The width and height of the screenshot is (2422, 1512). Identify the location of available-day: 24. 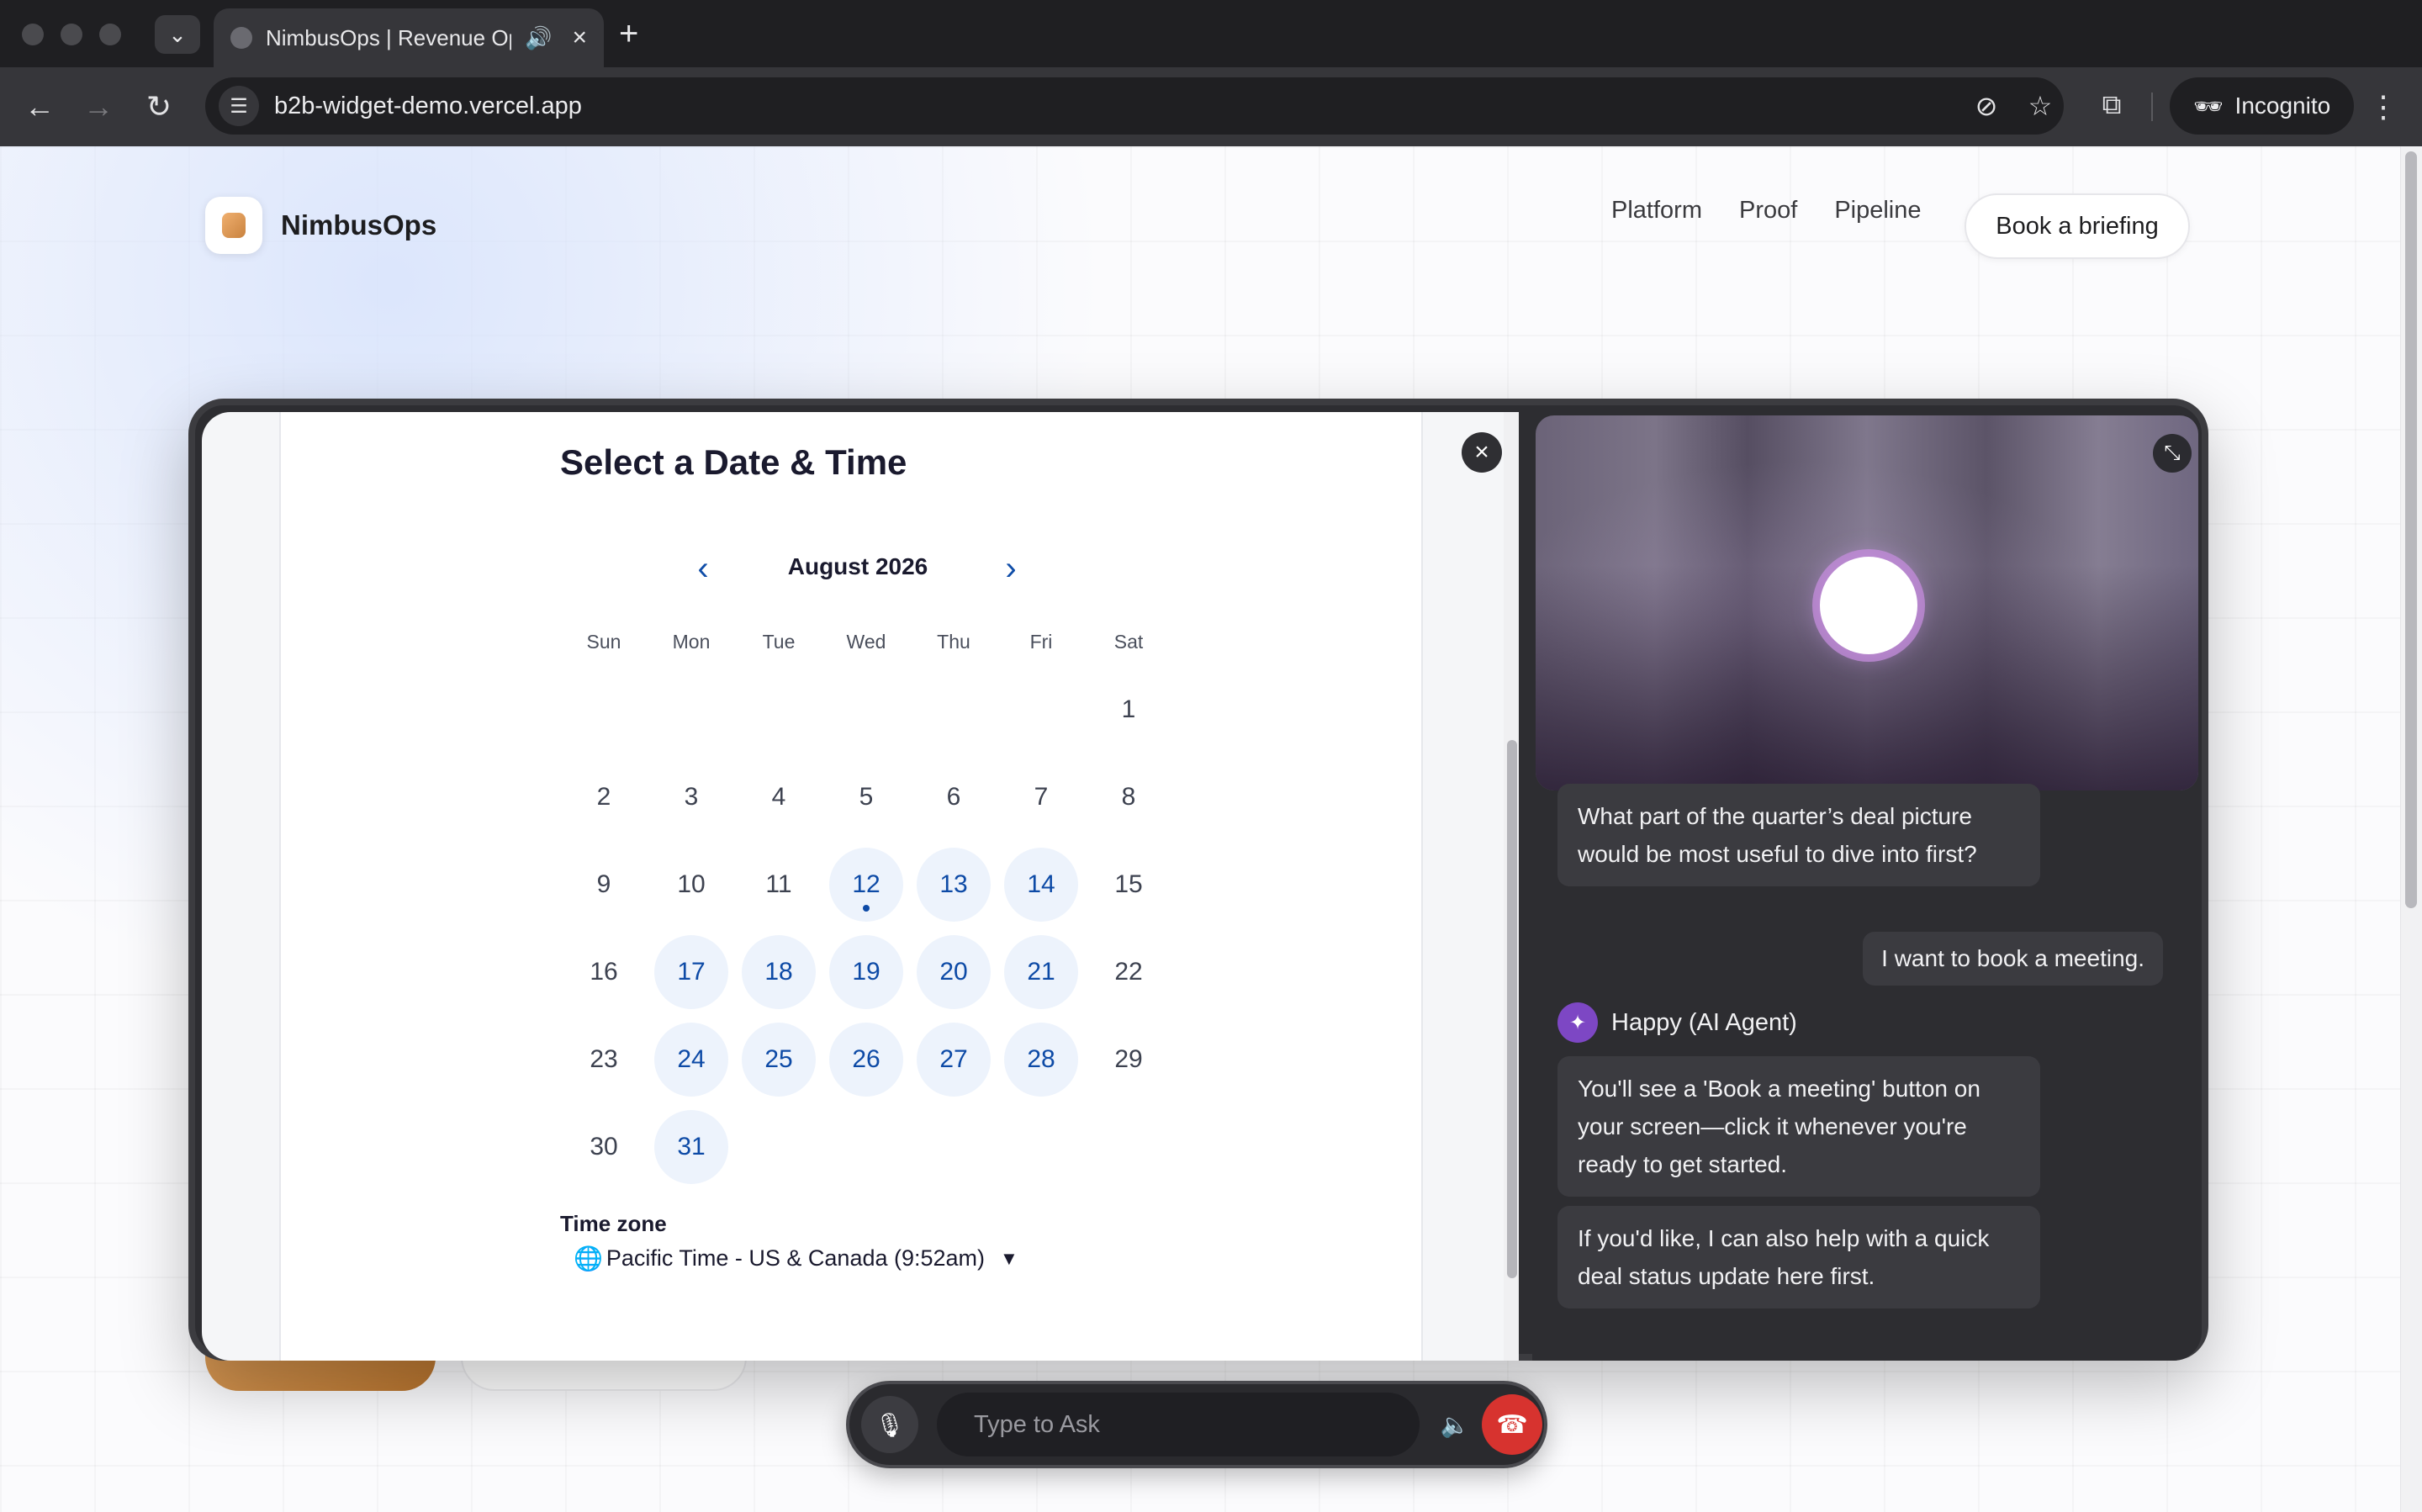
(691, 1060).